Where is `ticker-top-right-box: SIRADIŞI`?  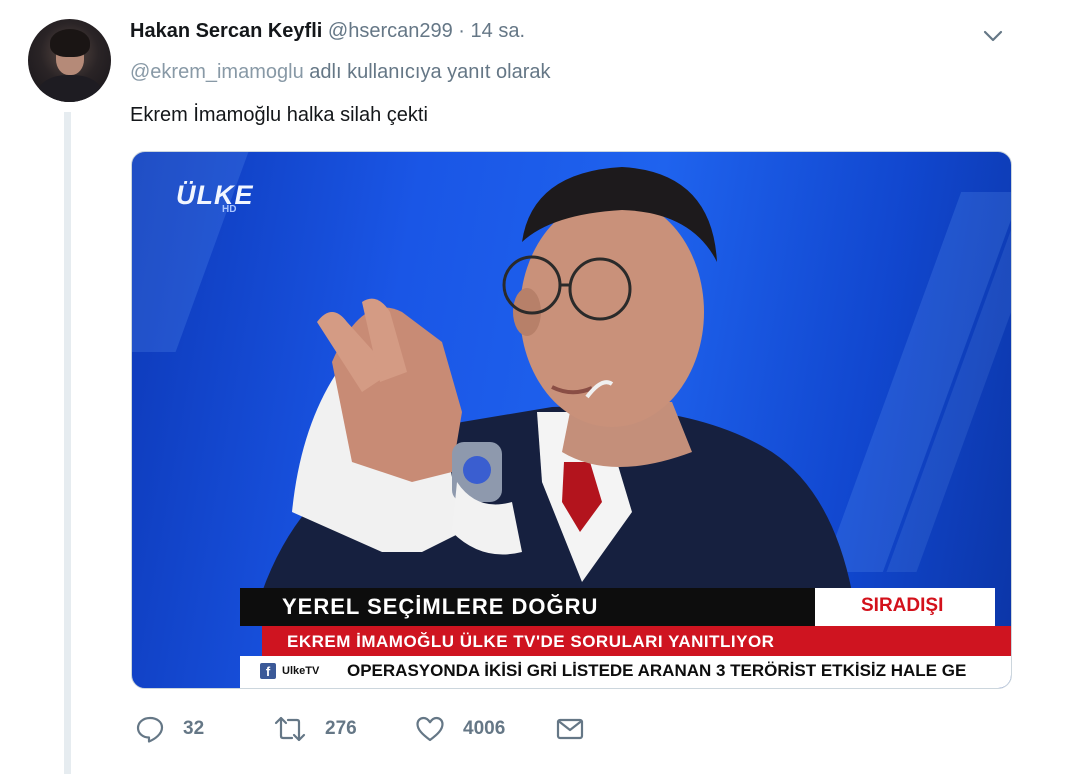
ticker-top-right-box: SIRADIŞI is located at coordinates (905, 607).